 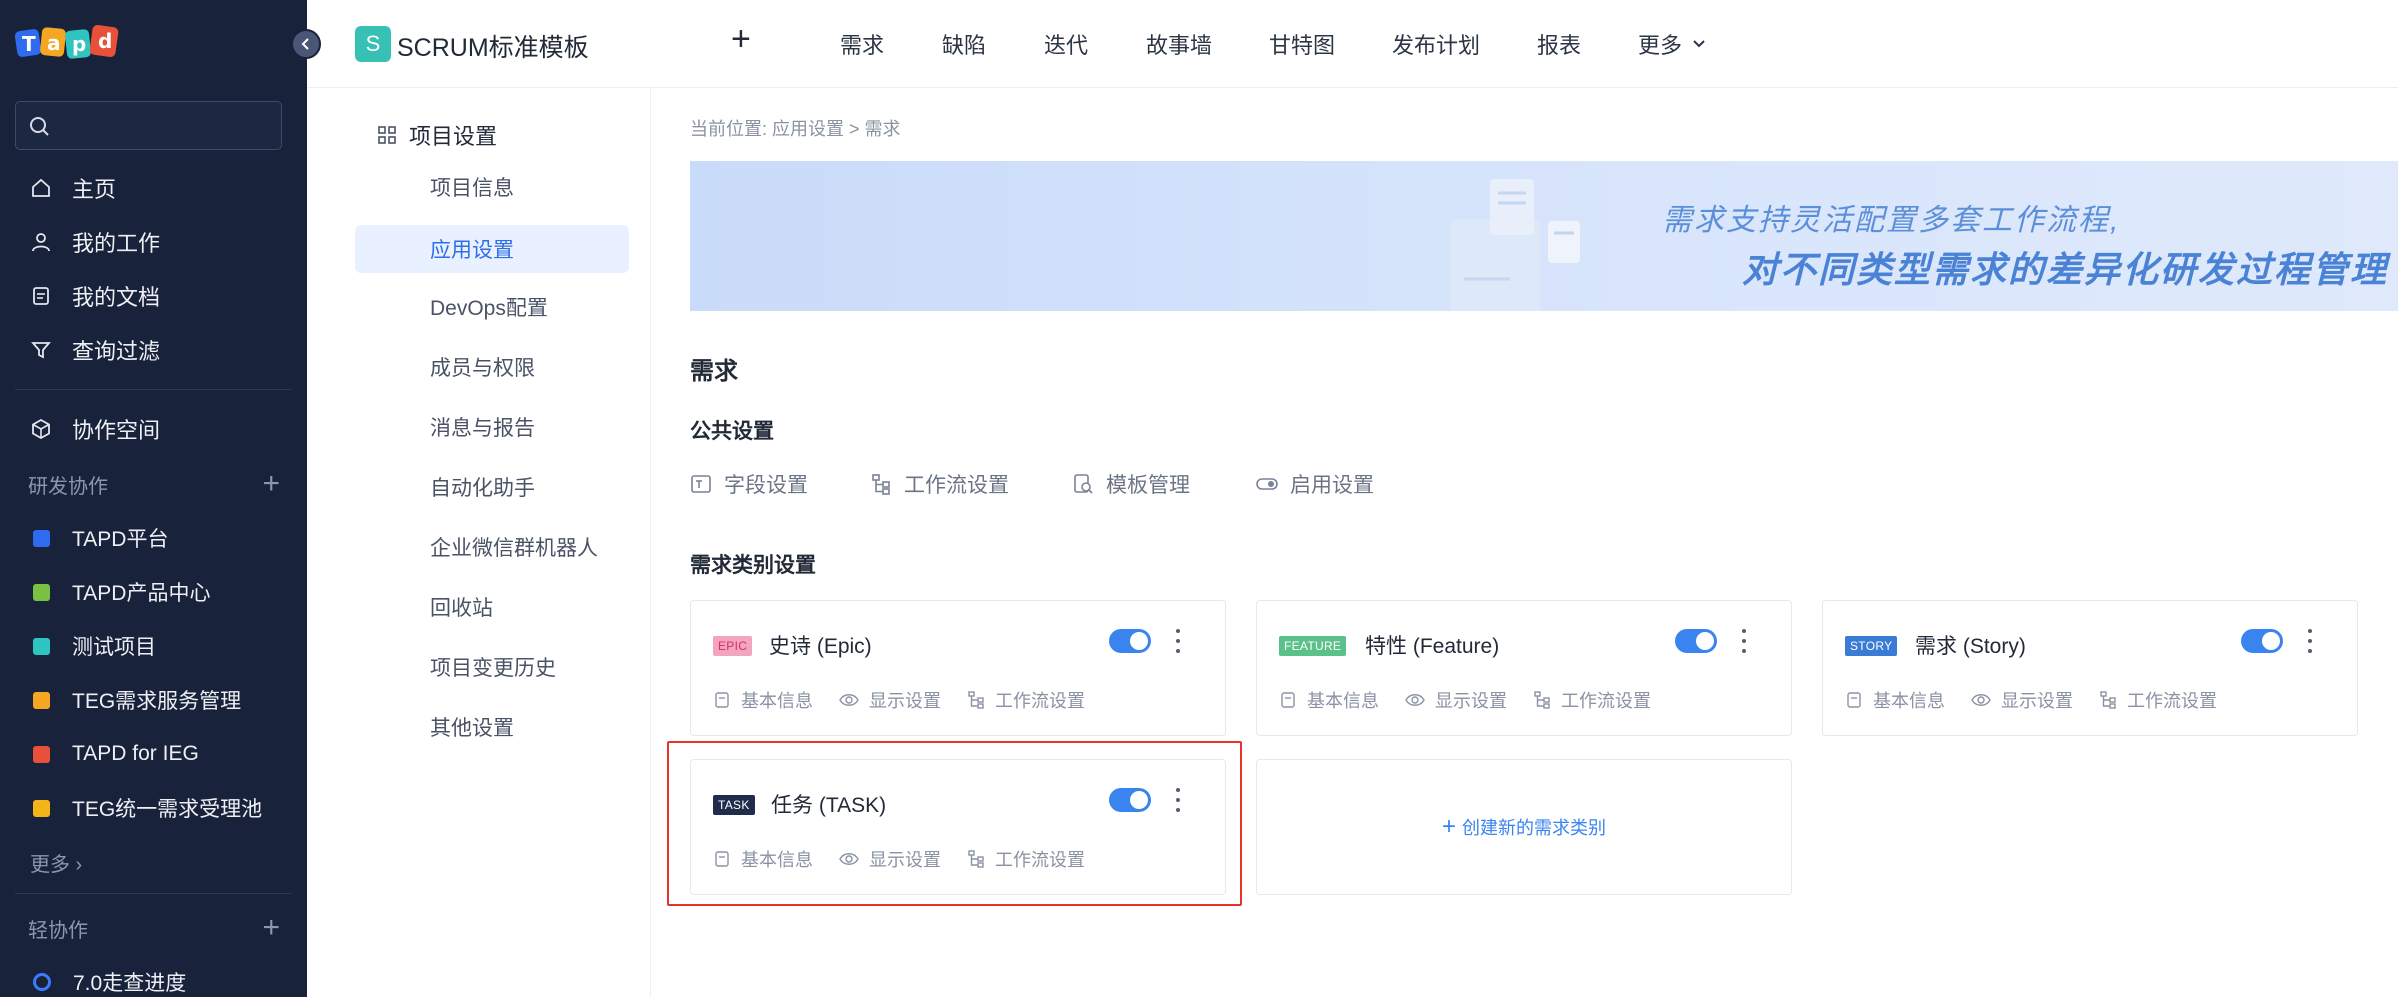 I want to click on project-label: TEG需求服务管理, so click(x=157, y=701).